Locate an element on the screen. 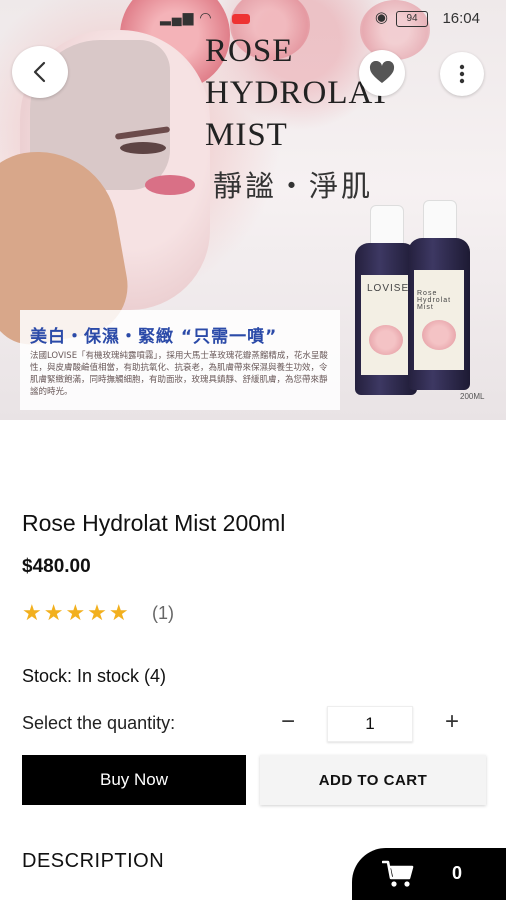 The height and width of the screenshot is (900, 506). description-heading: DESCRIPTION is located at coordinates (93, 861).